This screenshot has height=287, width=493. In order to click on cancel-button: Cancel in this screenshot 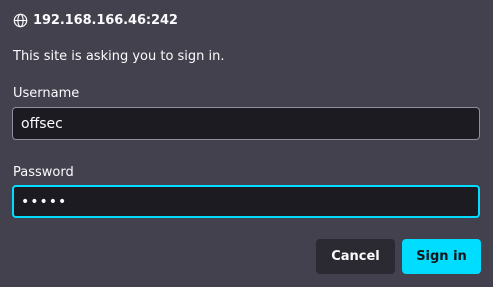, I will do `click(355, 256)`.